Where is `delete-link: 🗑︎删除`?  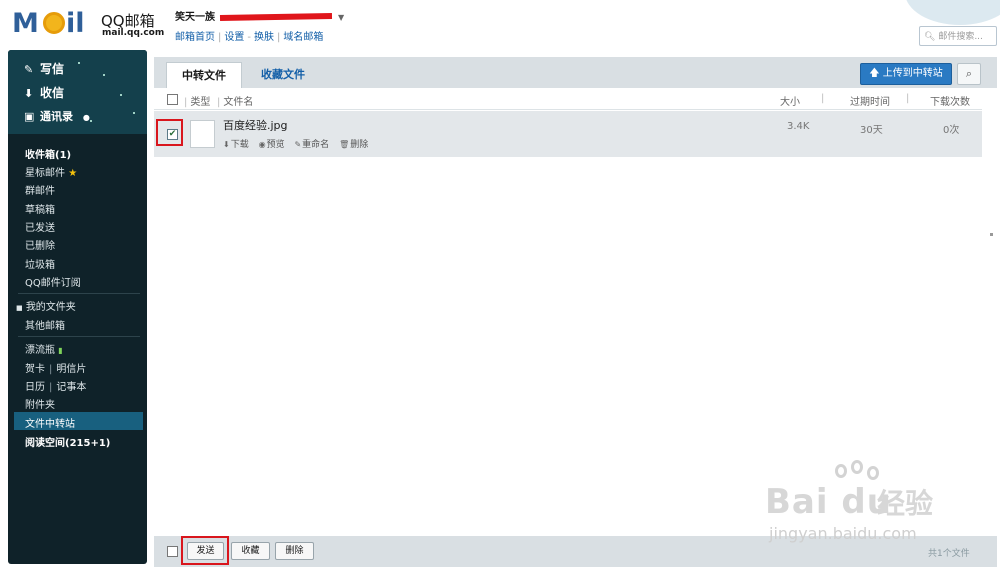
delete-link: 🗑︎删除 is located at coordinates (353, 145).